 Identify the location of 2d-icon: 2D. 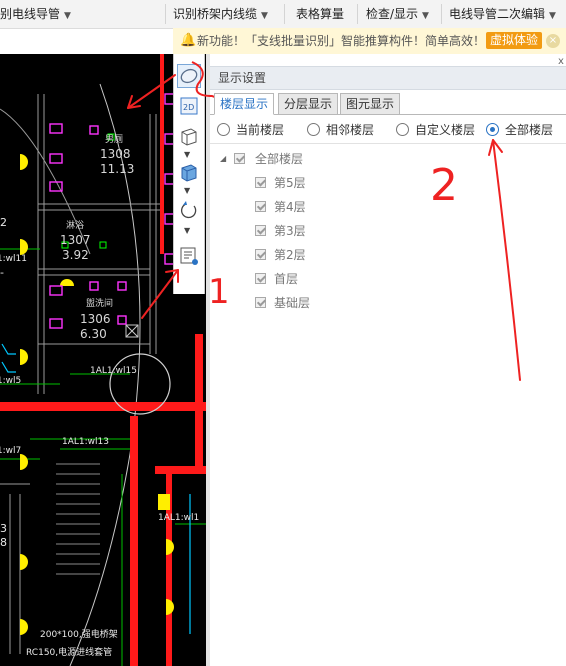
(189, 106).